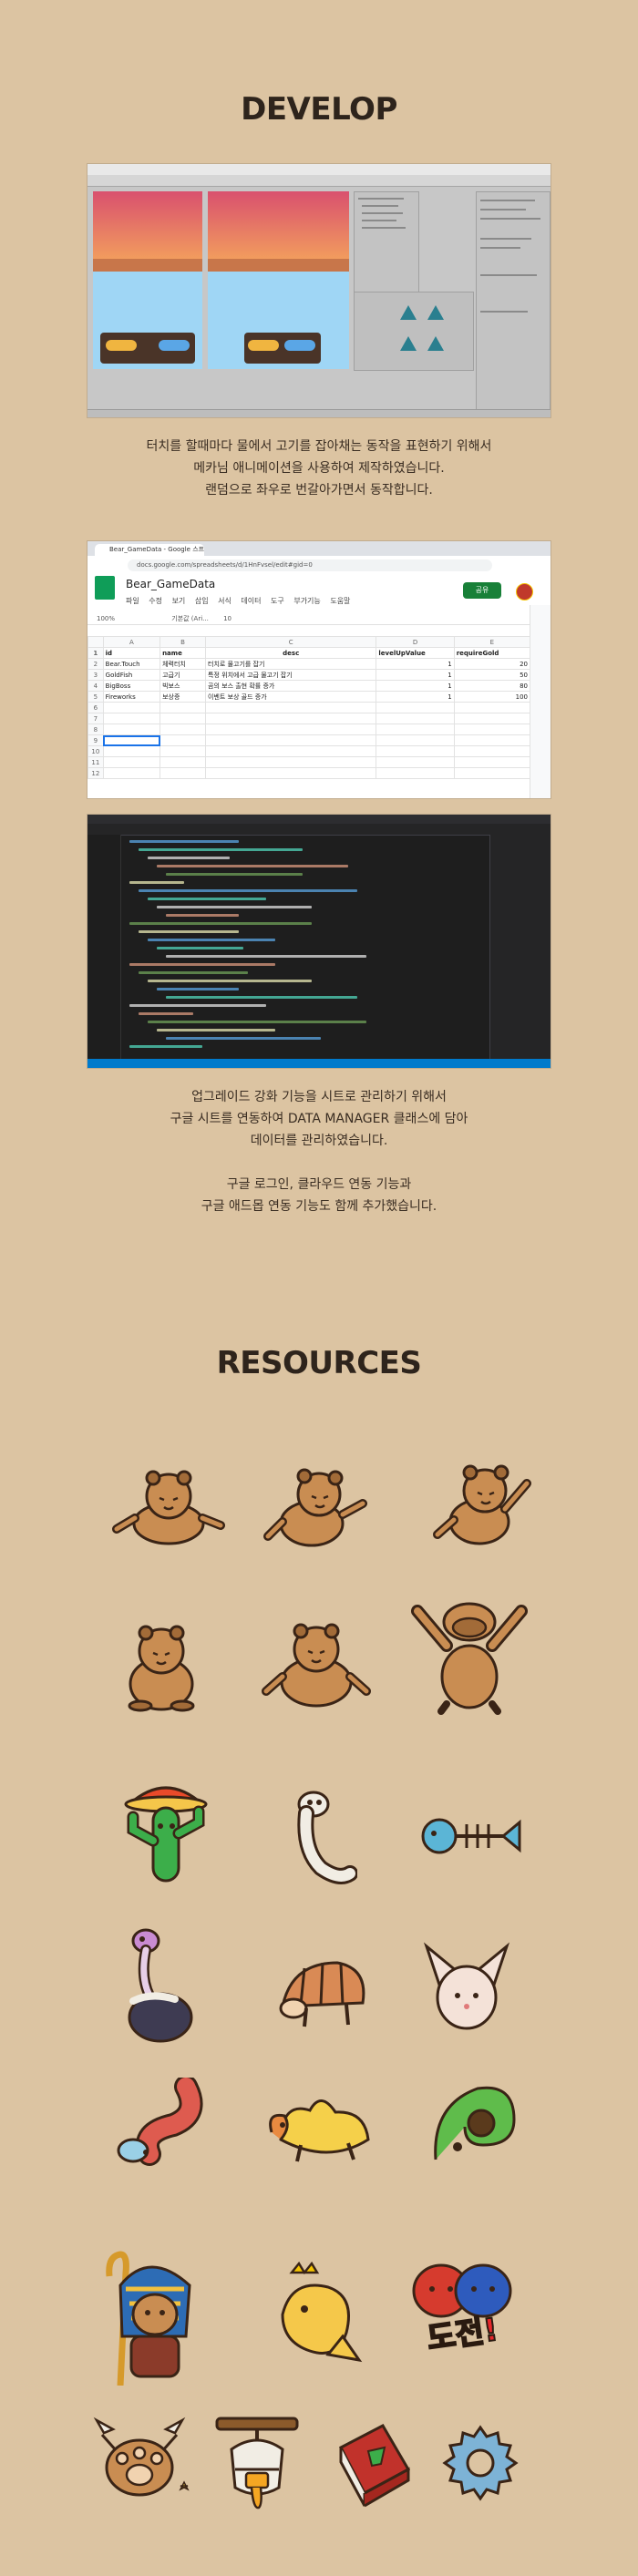  I want to click on menu-edit: 수정, so click(155, 601).